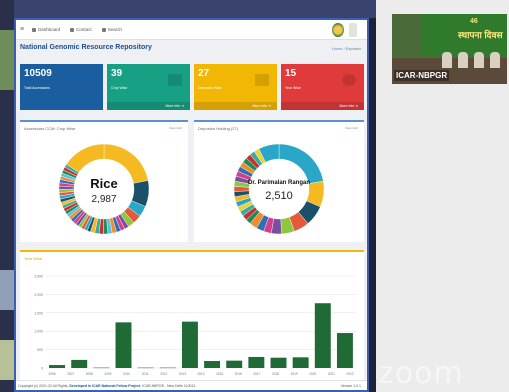  Describe the element at coordinates (312, 374) in the screenshot. I see `x-tick-label: 2020` at that location.